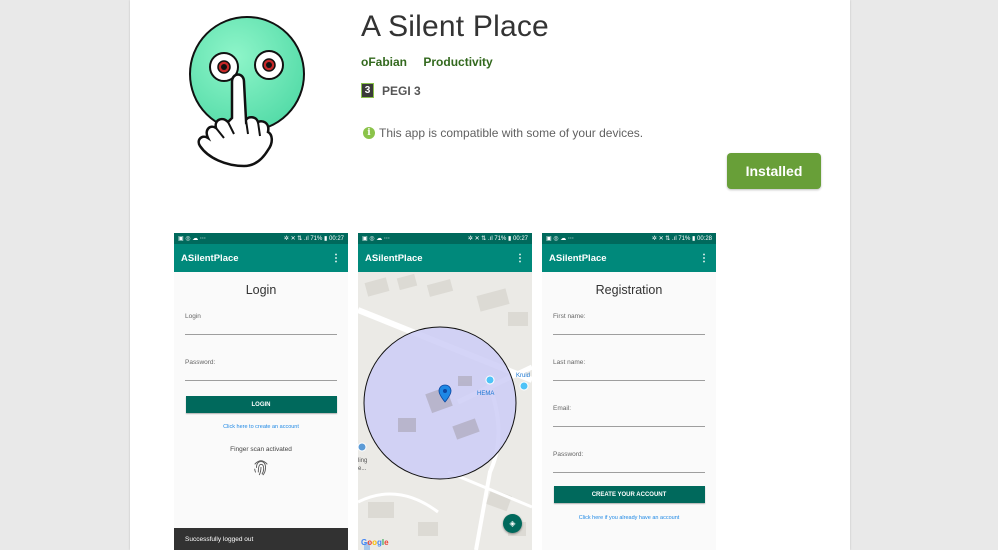 This screenshot has height=550, width=998. Describe the element at coordinates (261, 404) in the screenshot. I see `login-button: LOGIN` at that location.